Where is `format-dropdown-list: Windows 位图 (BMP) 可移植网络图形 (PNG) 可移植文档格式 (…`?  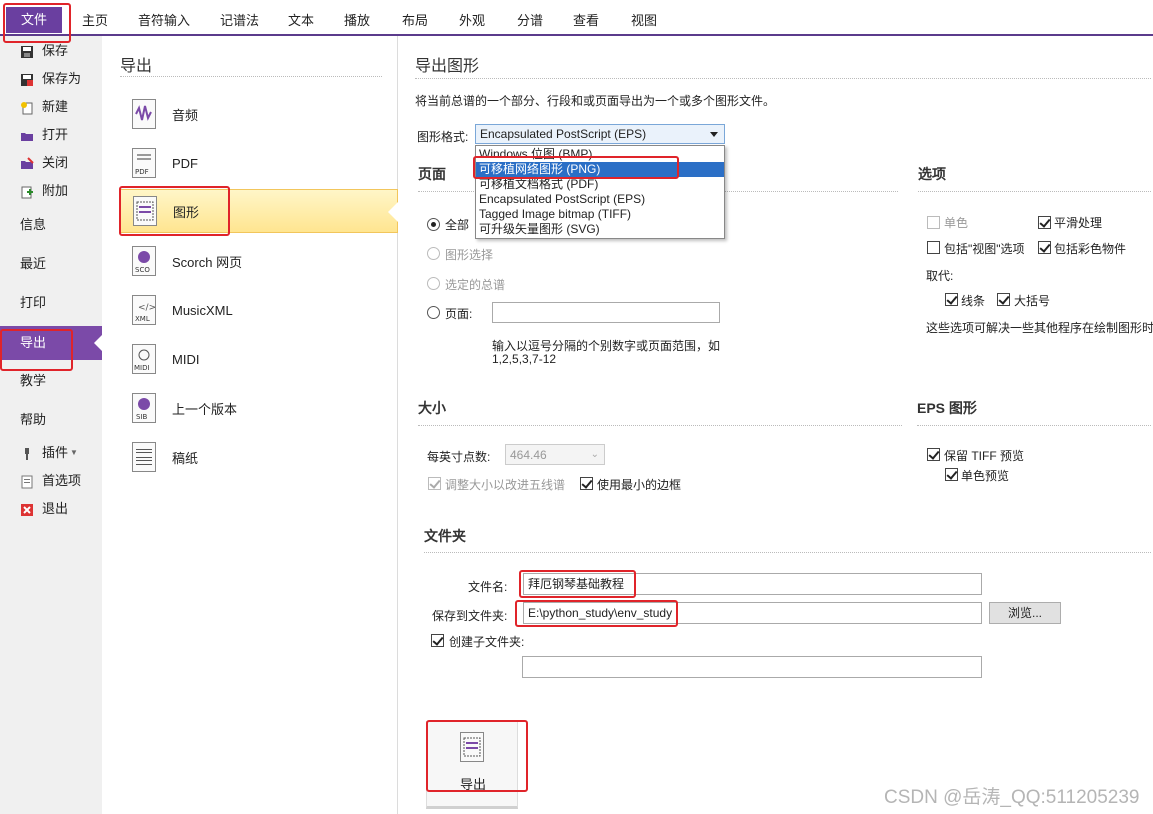 format-dropdown-list: Windows 位图 (BMP) 可移植网络图形 (PNG) 可移植文档格式 (… is located at coordinates (600, 192).